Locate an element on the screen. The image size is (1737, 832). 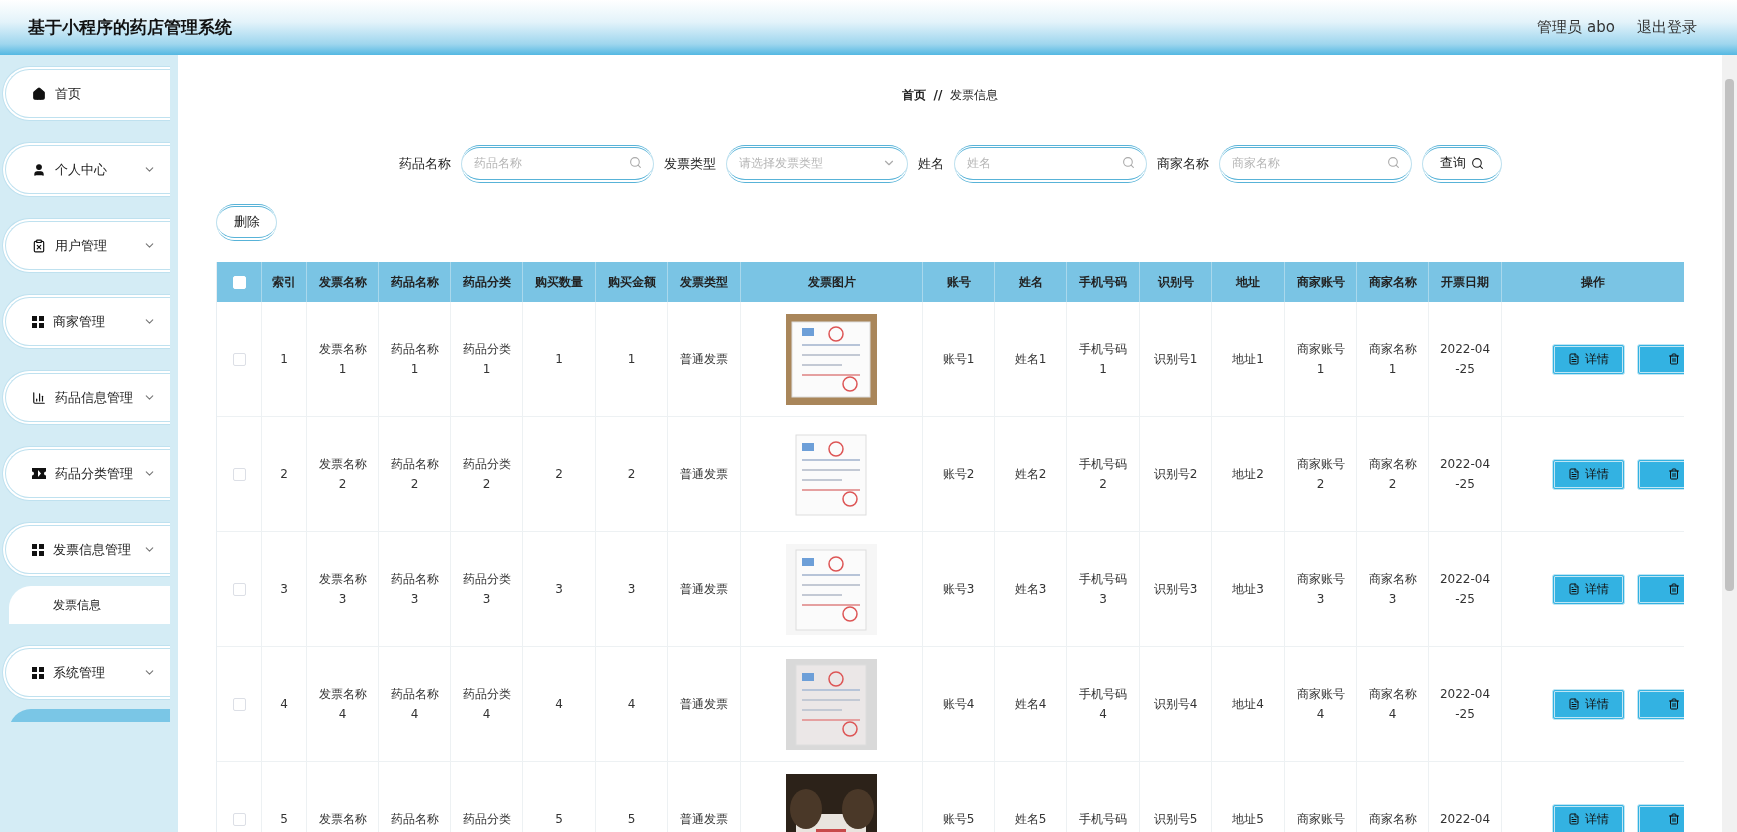
menu-item: 个人中心 is located at coordinates (86, 169).